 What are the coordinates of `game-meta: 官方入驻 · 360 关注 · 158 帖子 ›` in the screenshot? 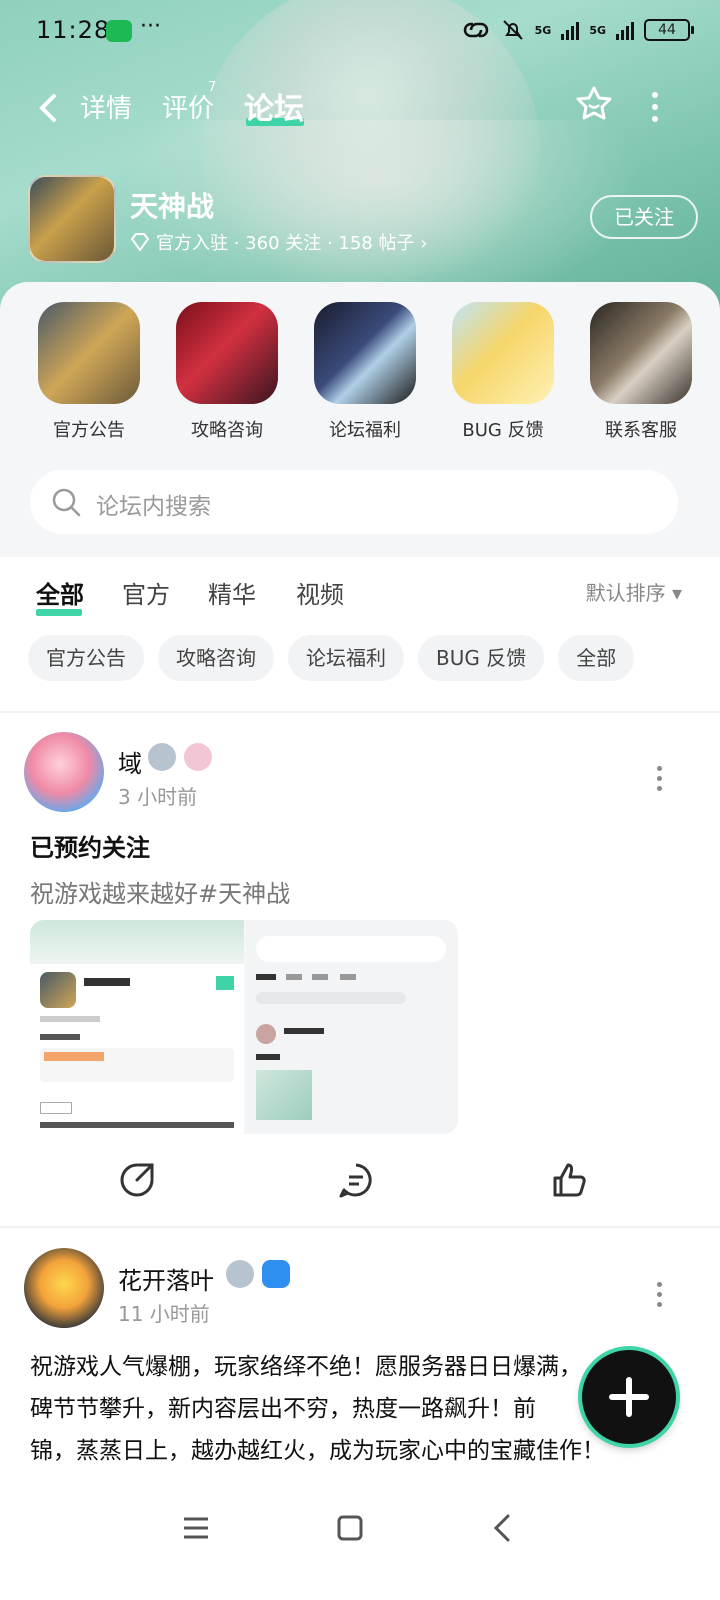 It's located at (278, 242).